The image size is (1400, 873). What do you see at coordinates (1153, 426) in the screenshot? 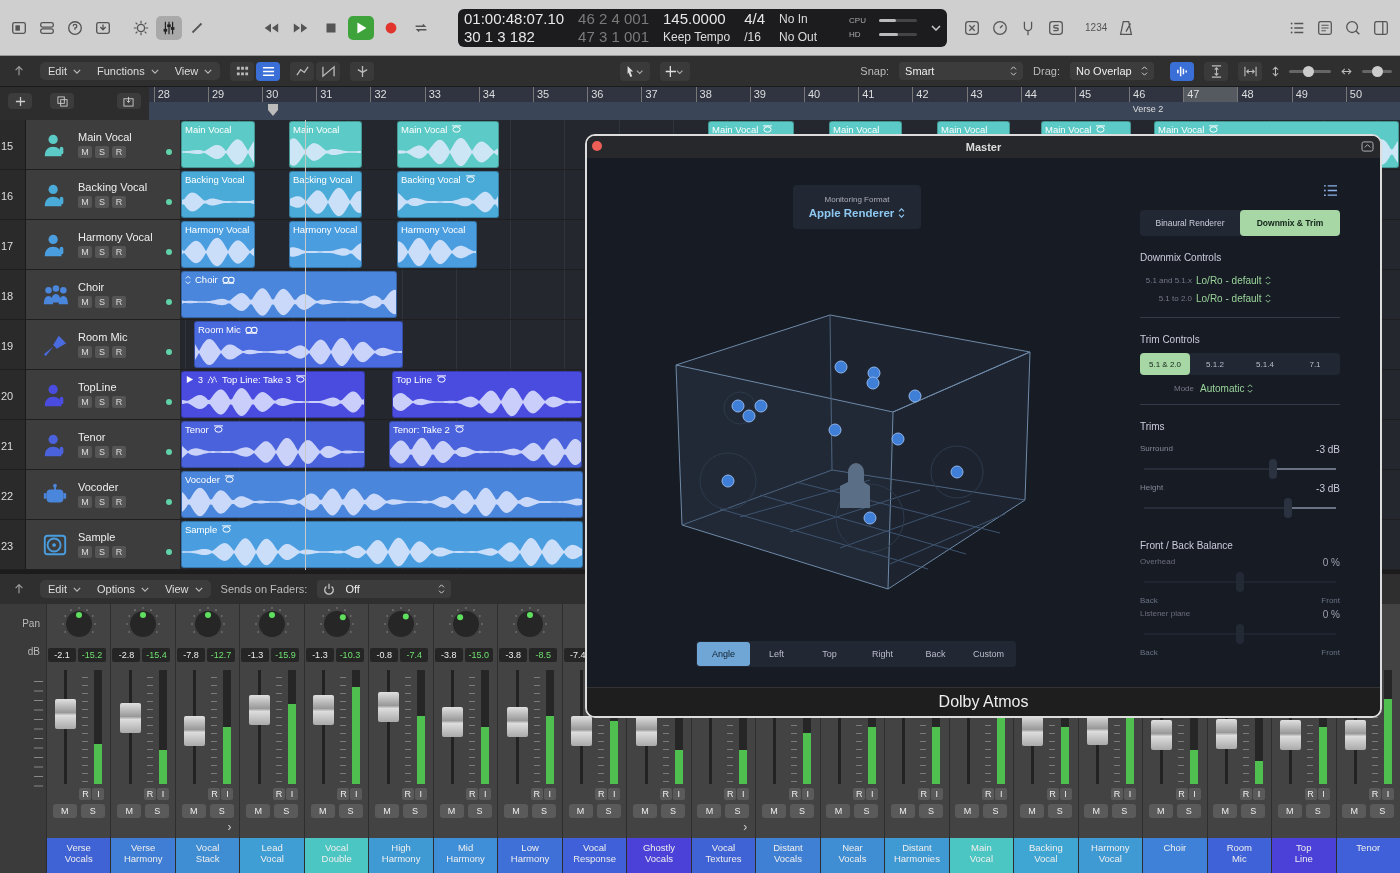
I see `section-title: Trims` at bounding box center [1153, 426].